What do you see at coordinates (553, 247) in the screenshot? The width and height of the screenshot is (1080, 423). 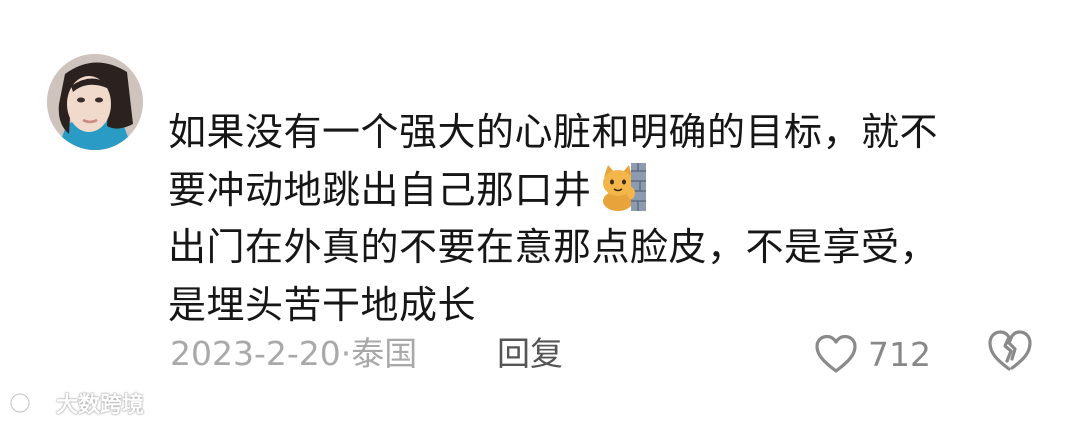 I see `comment-line: 出门在外真的不要在意那点脸皮，不是享受，` at bounding box center [553, 247].